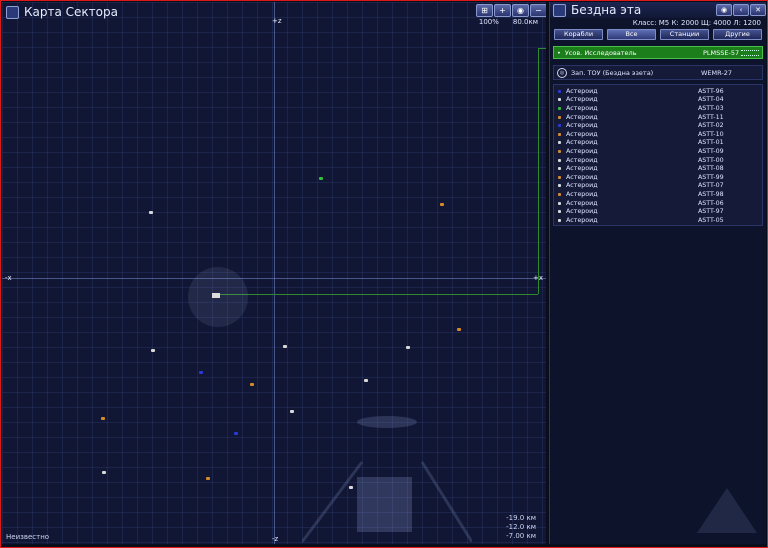 The height and width of the screenshot is (548, 768). What do you see at coordinates (658, 108) in the screenshot?
I see `list-item: Астероид ASTT-03` at bounding box center [658, 108].